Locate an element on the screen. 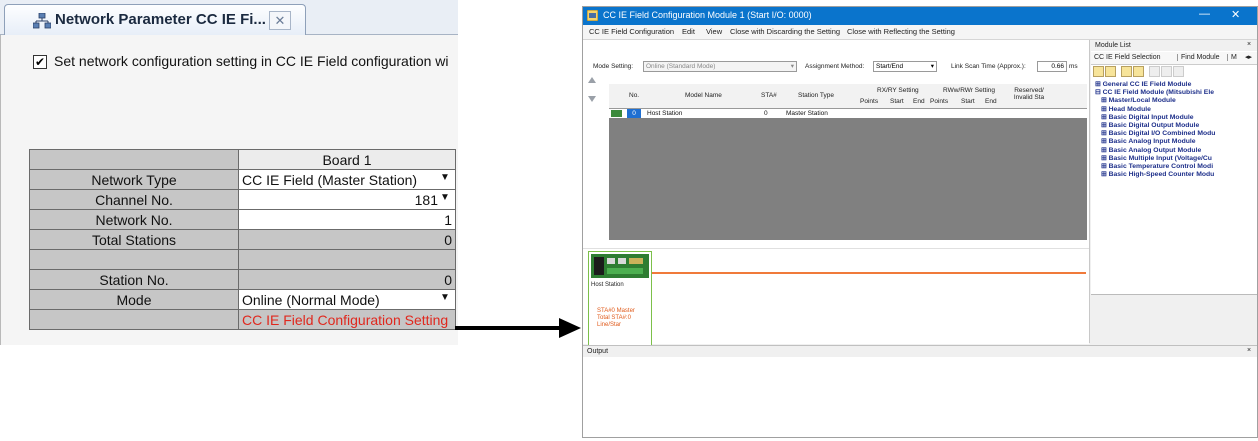  assignment-method-value: Start/End is located at coordinates (890, 66).